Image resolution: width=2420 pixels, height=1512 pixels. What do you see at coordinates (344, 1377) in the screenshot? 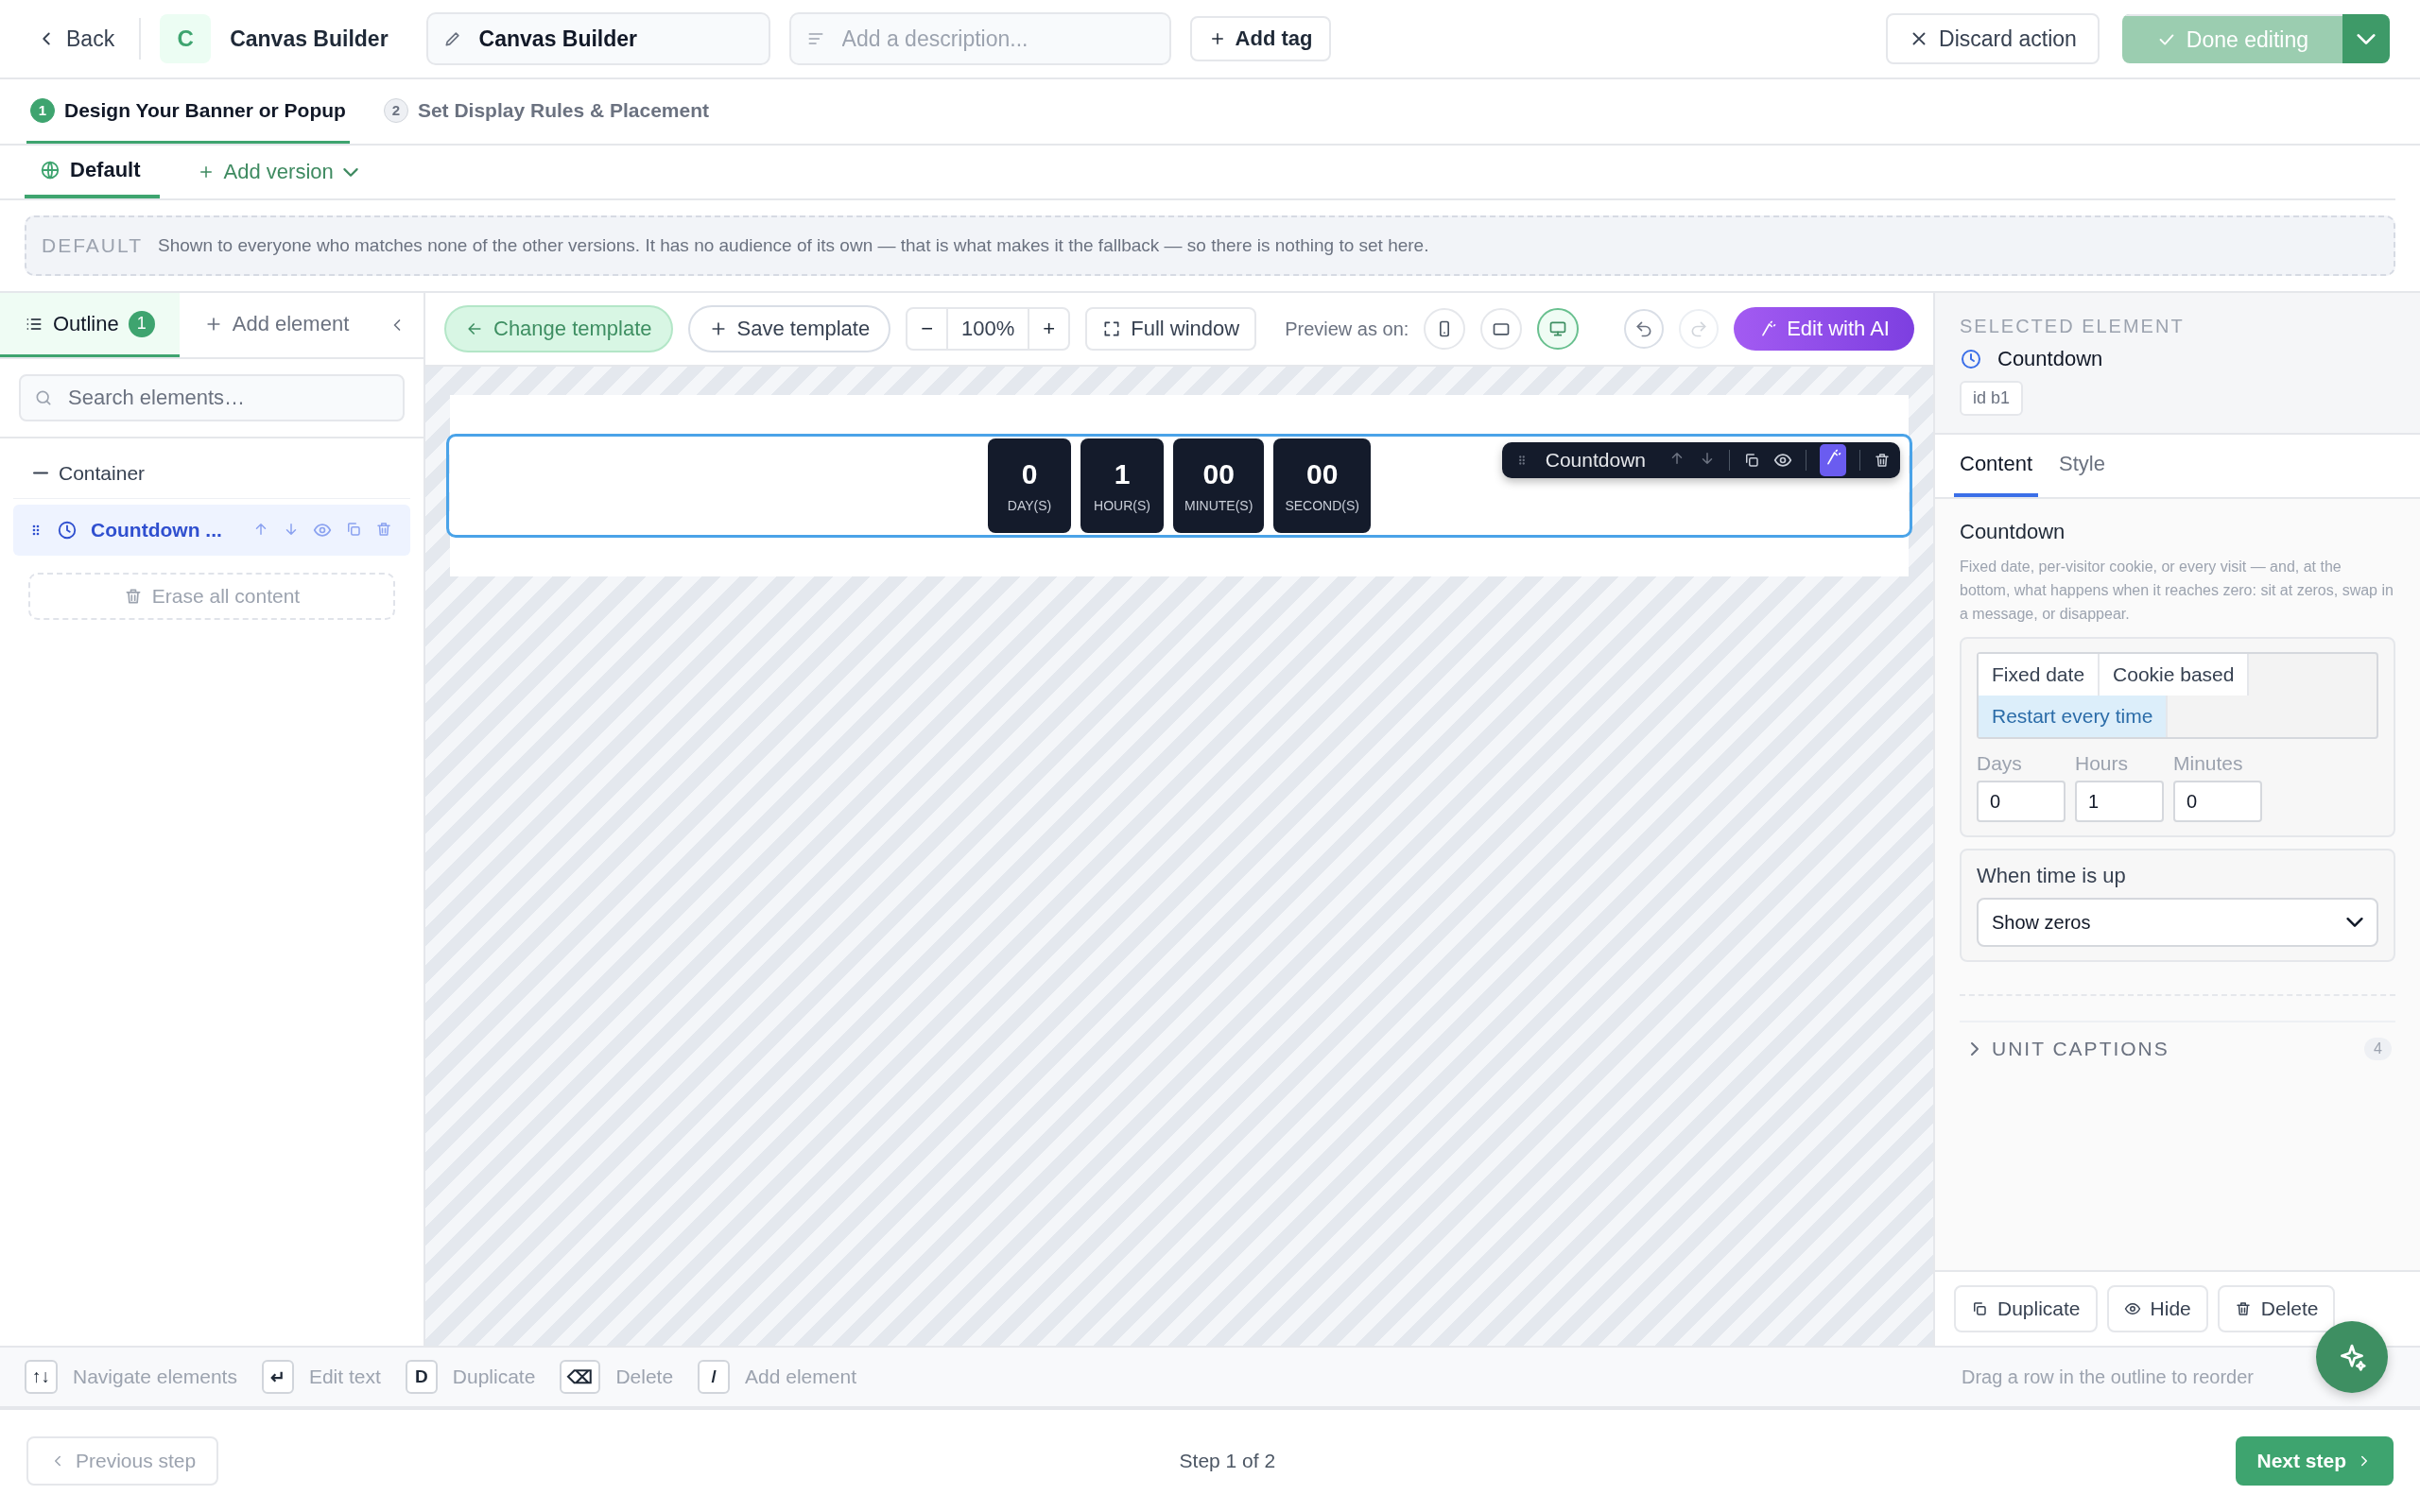
I see `shortcut-label: Edit text` at bounding box center [344, 1377].